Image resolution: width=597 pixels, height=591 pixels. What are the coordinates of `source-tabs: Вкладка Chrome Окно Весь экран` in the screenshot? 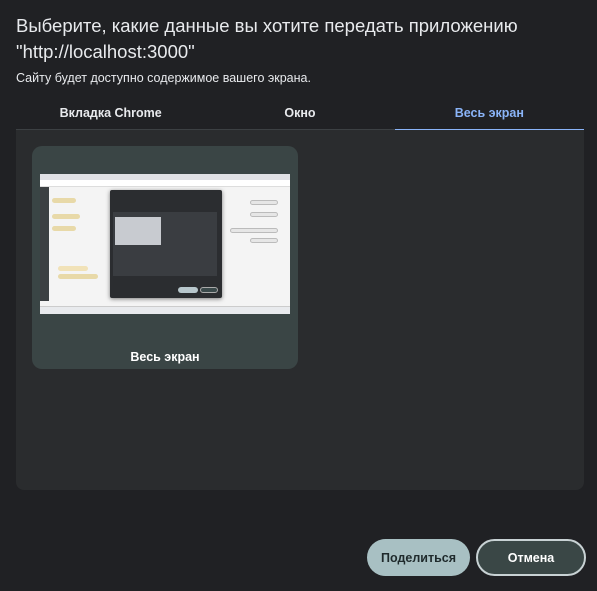 It's located at (300, 115).